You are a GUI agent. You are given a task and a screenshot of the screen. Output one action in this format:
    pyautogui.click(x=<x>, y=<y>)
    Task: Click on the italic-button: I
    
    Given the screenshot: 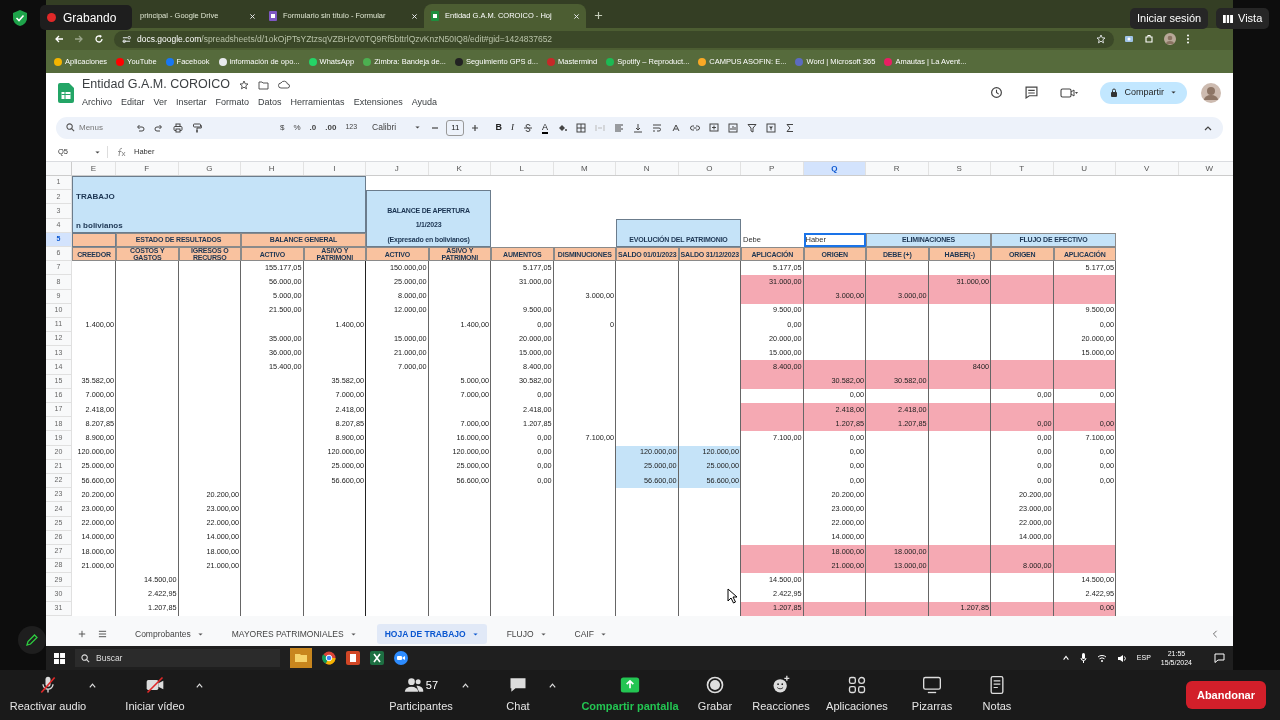 What is the action you would take?
    pyautogui.click(x=512, y=127)
    